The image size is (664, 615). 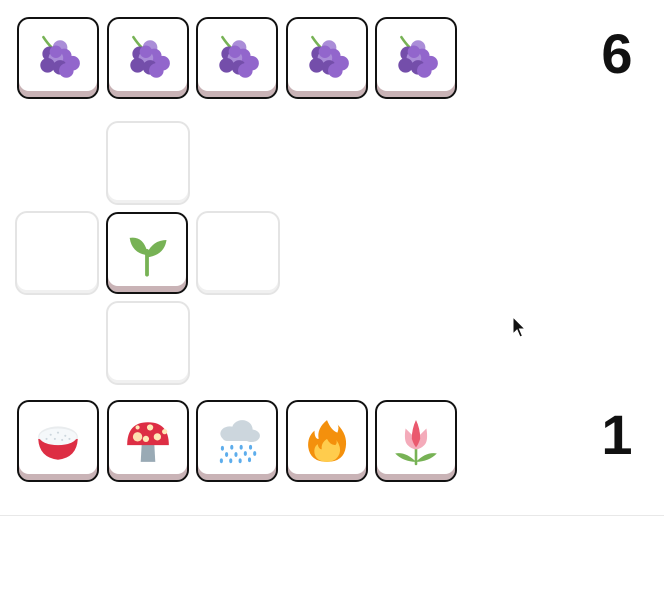 I want to click on bottom-count: 1, so click(x=617, y=434).